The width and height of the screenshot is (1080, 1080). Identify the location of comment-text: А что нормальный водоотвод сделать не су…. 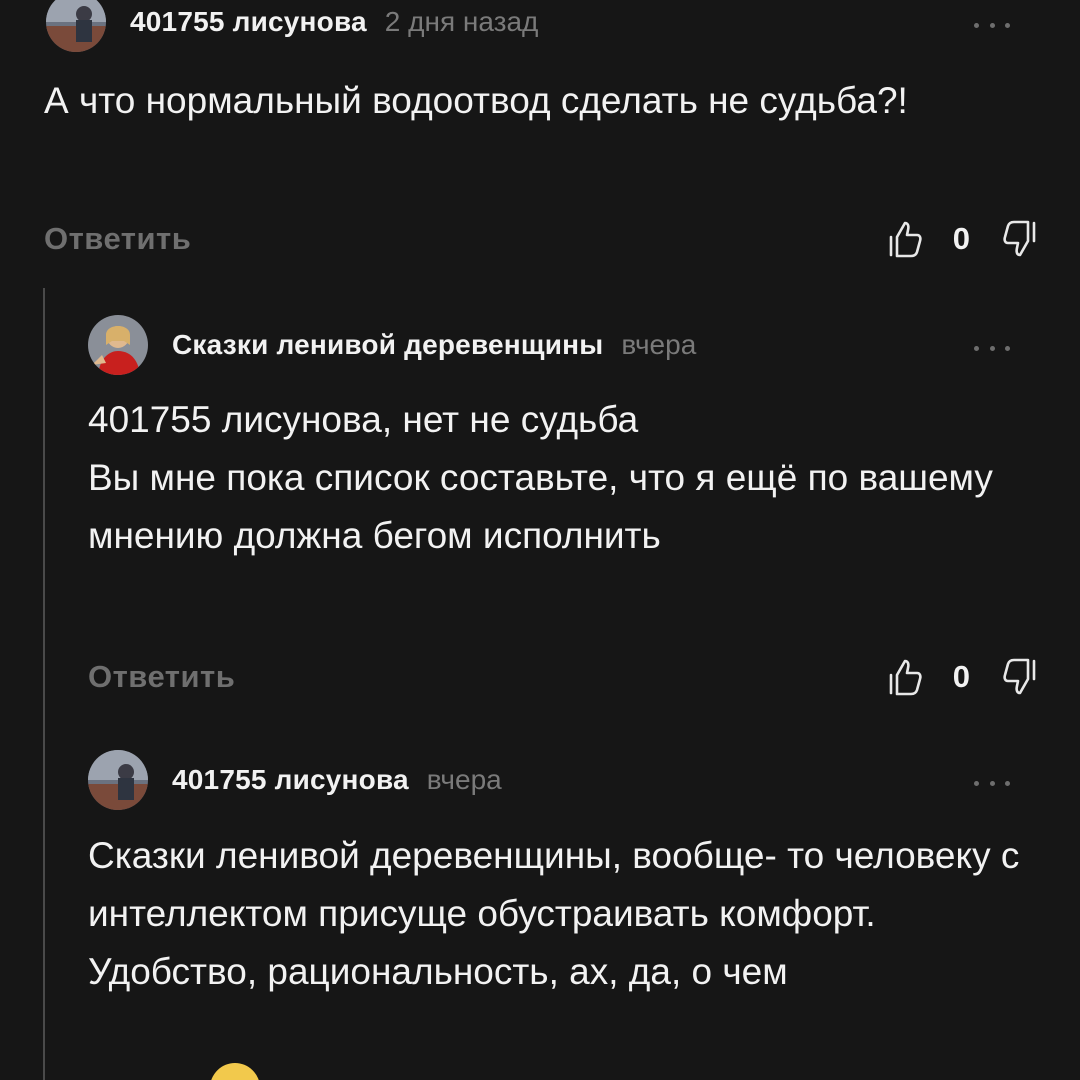
(476, 100).